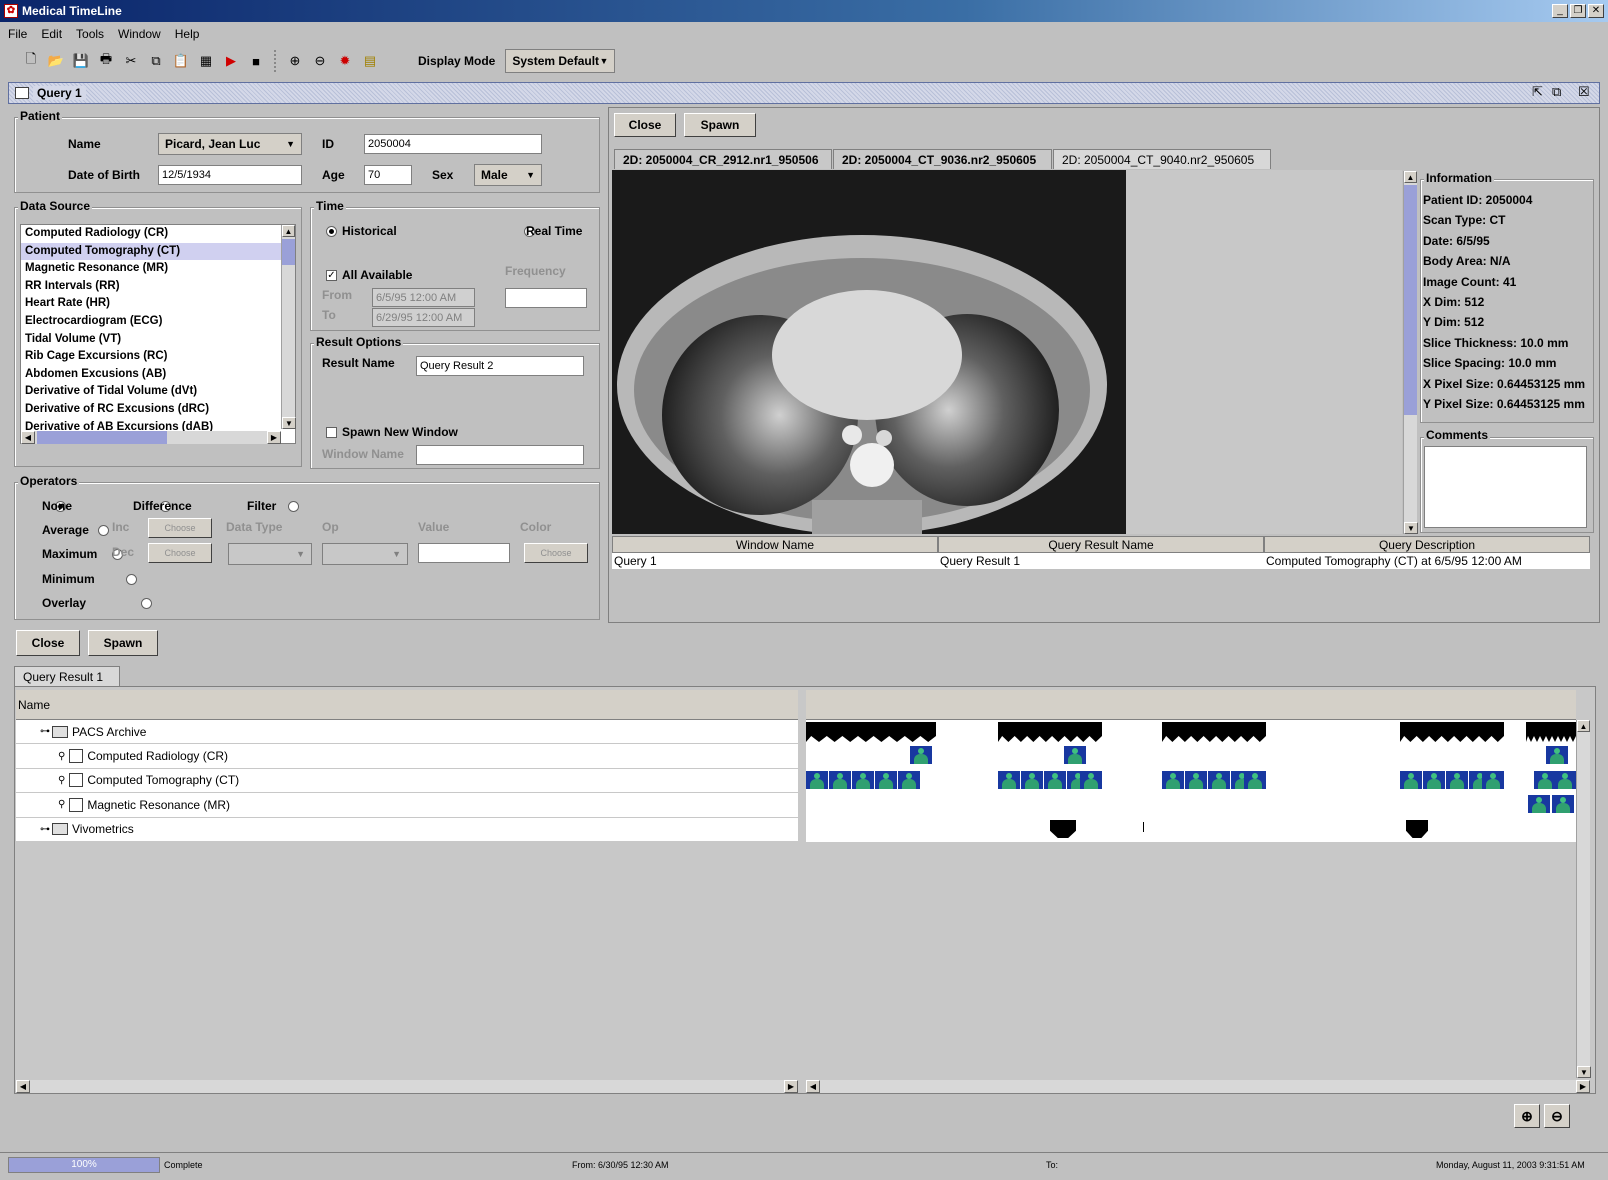 Image resolution: width=1608 pixels, height=1180 pixels. Describe the element at coordinates (256, 61) in the screenshot. I see `stop-icon: ■` at that location.